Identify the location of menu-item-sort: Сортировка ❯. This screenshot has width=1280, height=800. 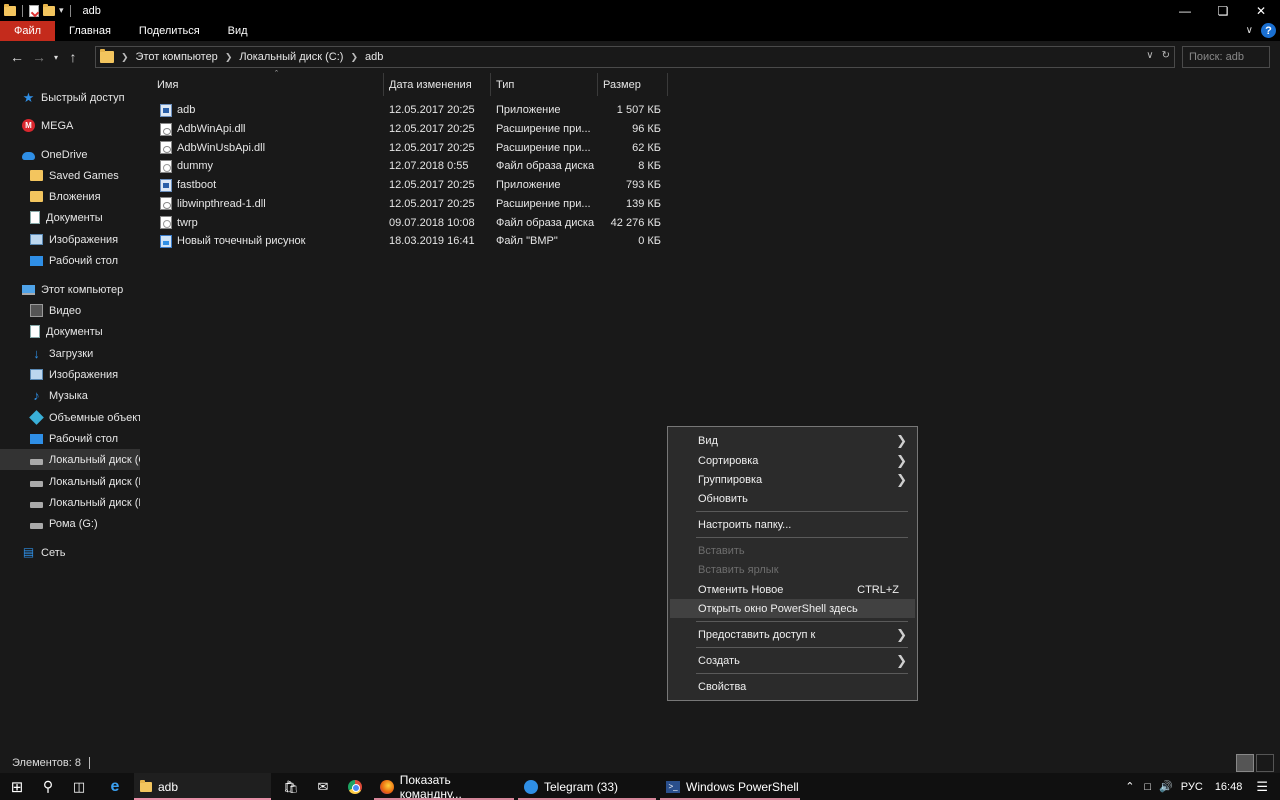
(792, 460).